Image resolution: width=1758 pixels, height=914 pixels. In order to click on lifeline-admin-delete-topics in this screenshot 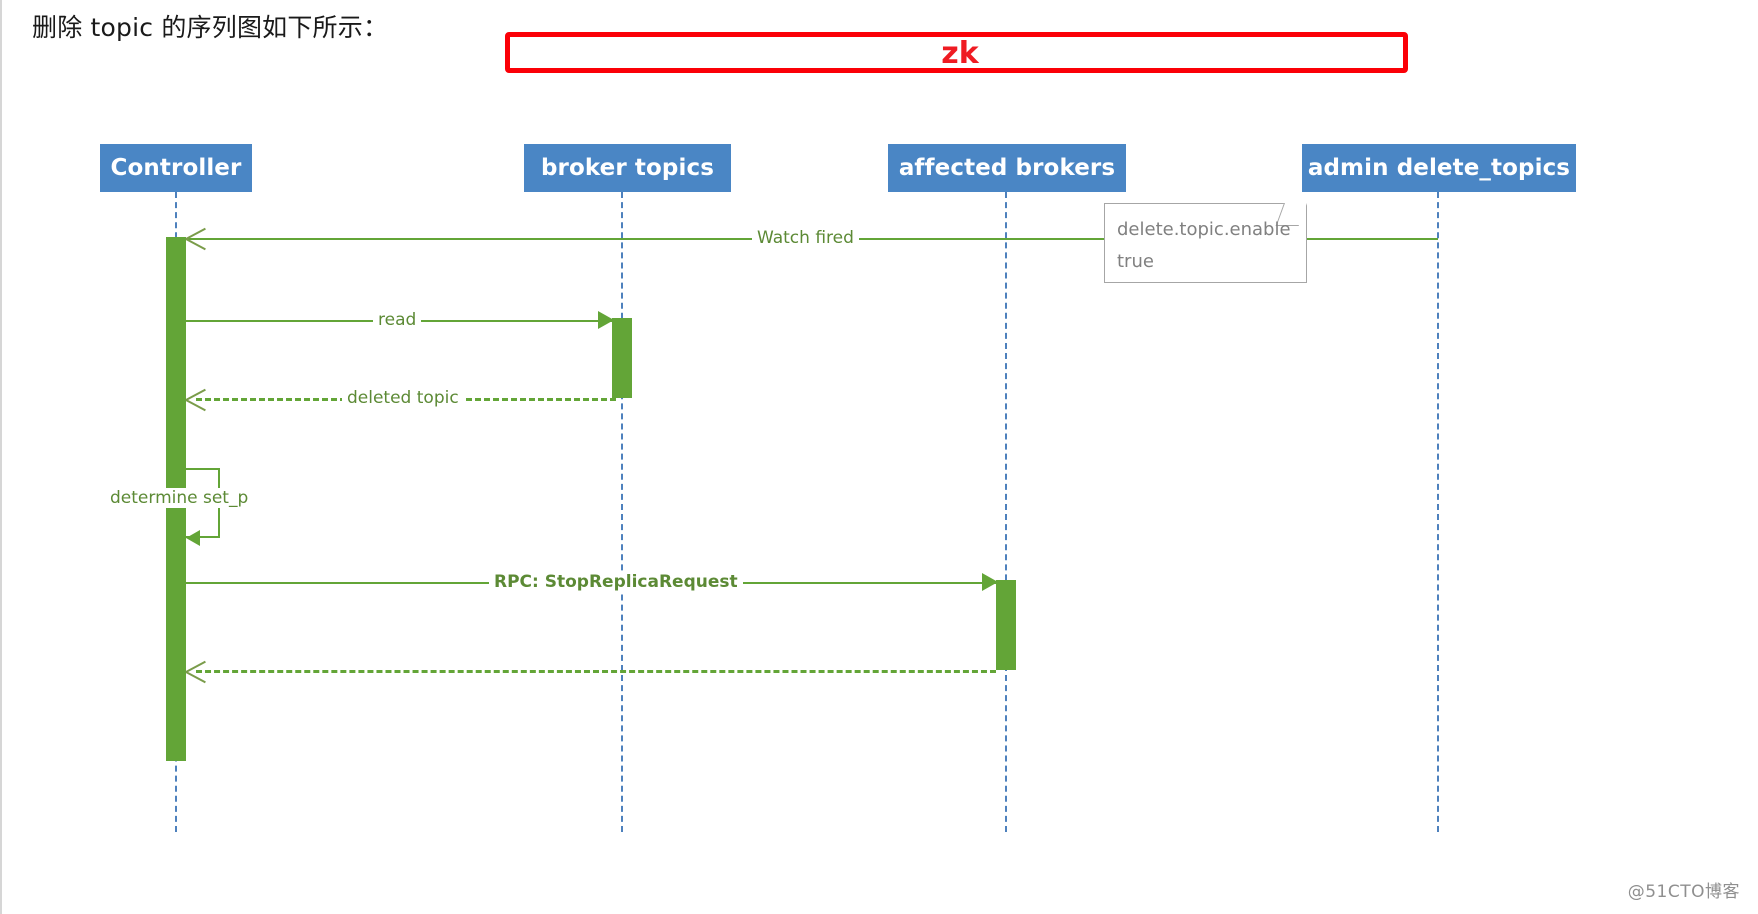, I will do `click(1438, 512)`.